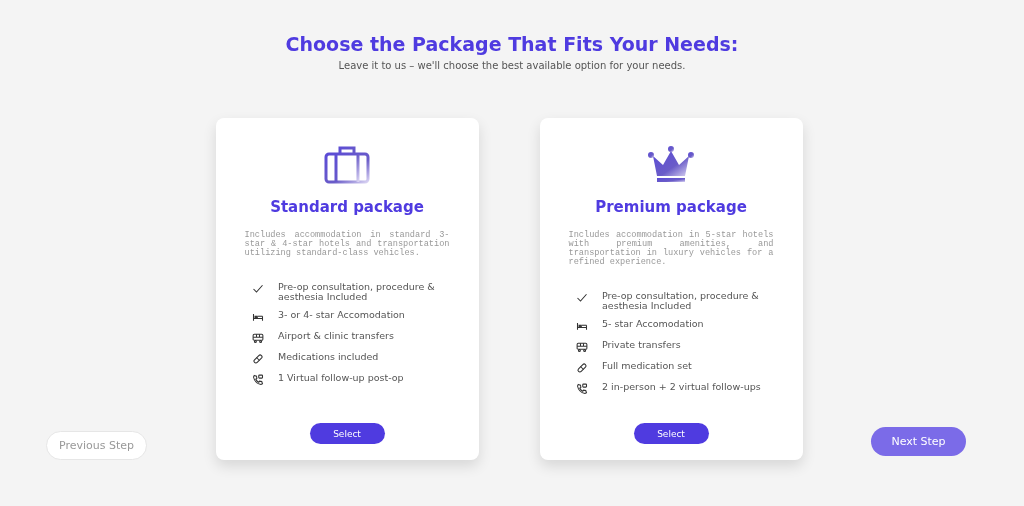  Describe the element at coordinates (512, 44) in the screenshot. I see `page-title: Choose the Package That Fits Your Needs:` at that location.